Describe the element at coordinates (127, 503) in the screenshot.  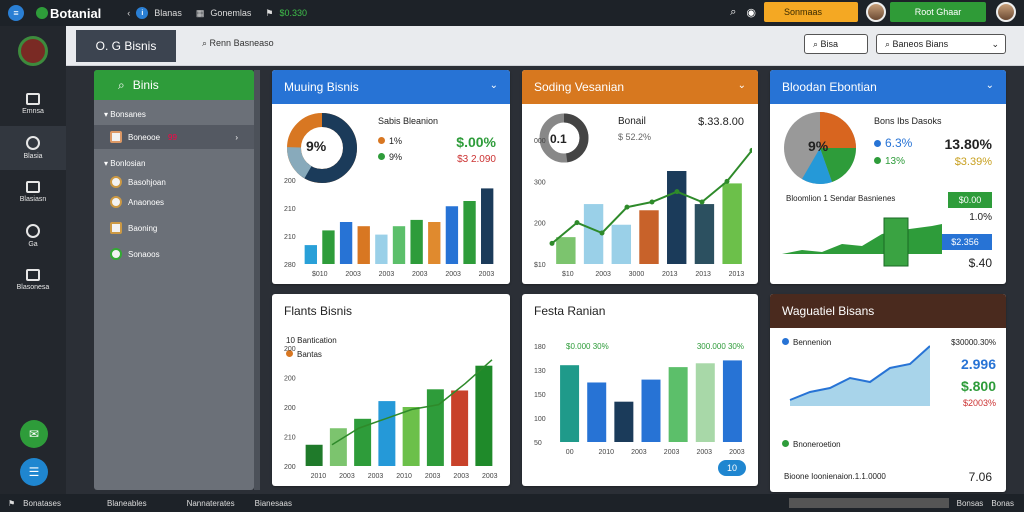
I see `status-1: Blaneables` at that location.